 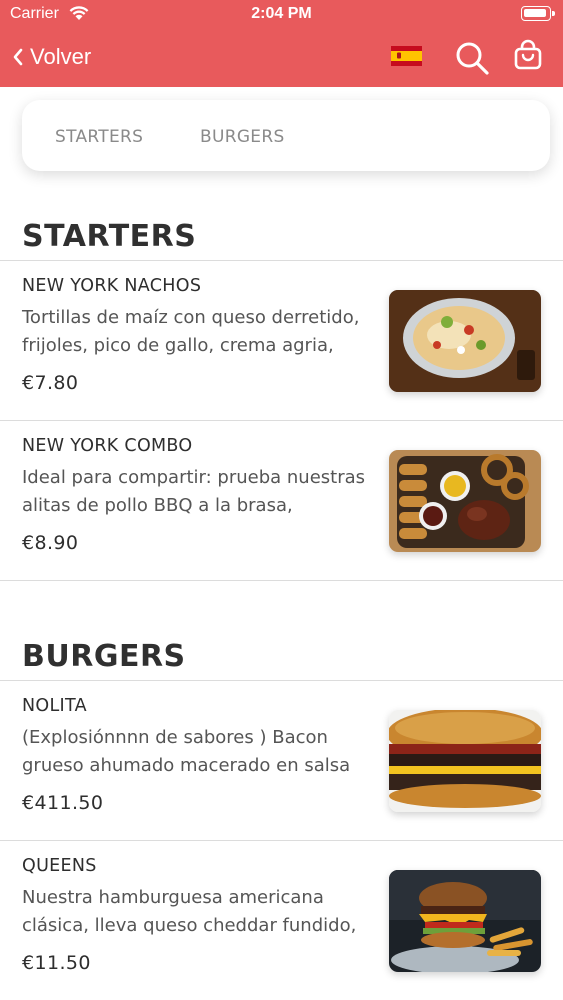 What do you see at coordinates (281, 580) in the screenshot?
I see `divider` at bounding box center [281, 580].